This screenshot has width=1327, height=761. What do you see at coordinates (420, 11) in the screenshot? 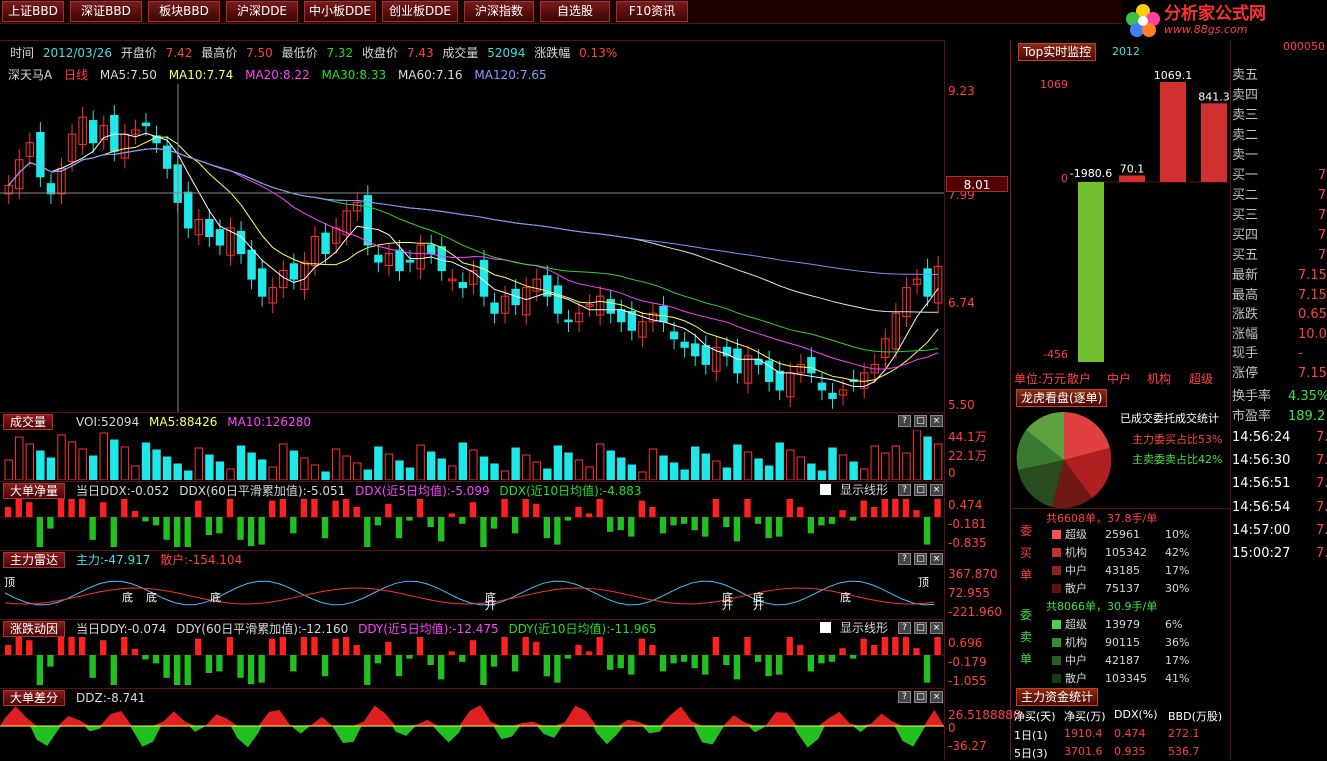
I see `toolbar-button: 创业板DDE` at bounding box center [420, 11].